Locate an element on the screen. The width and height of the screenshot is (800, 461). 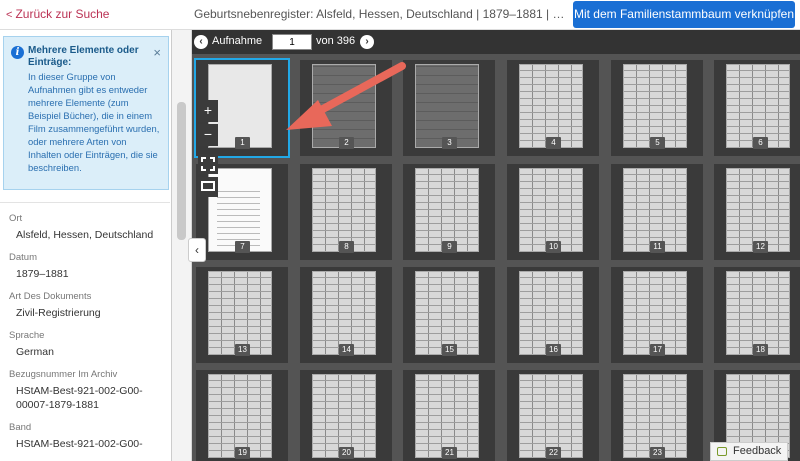
thumbnail-14: 14 is located at coordinates (346, 315).